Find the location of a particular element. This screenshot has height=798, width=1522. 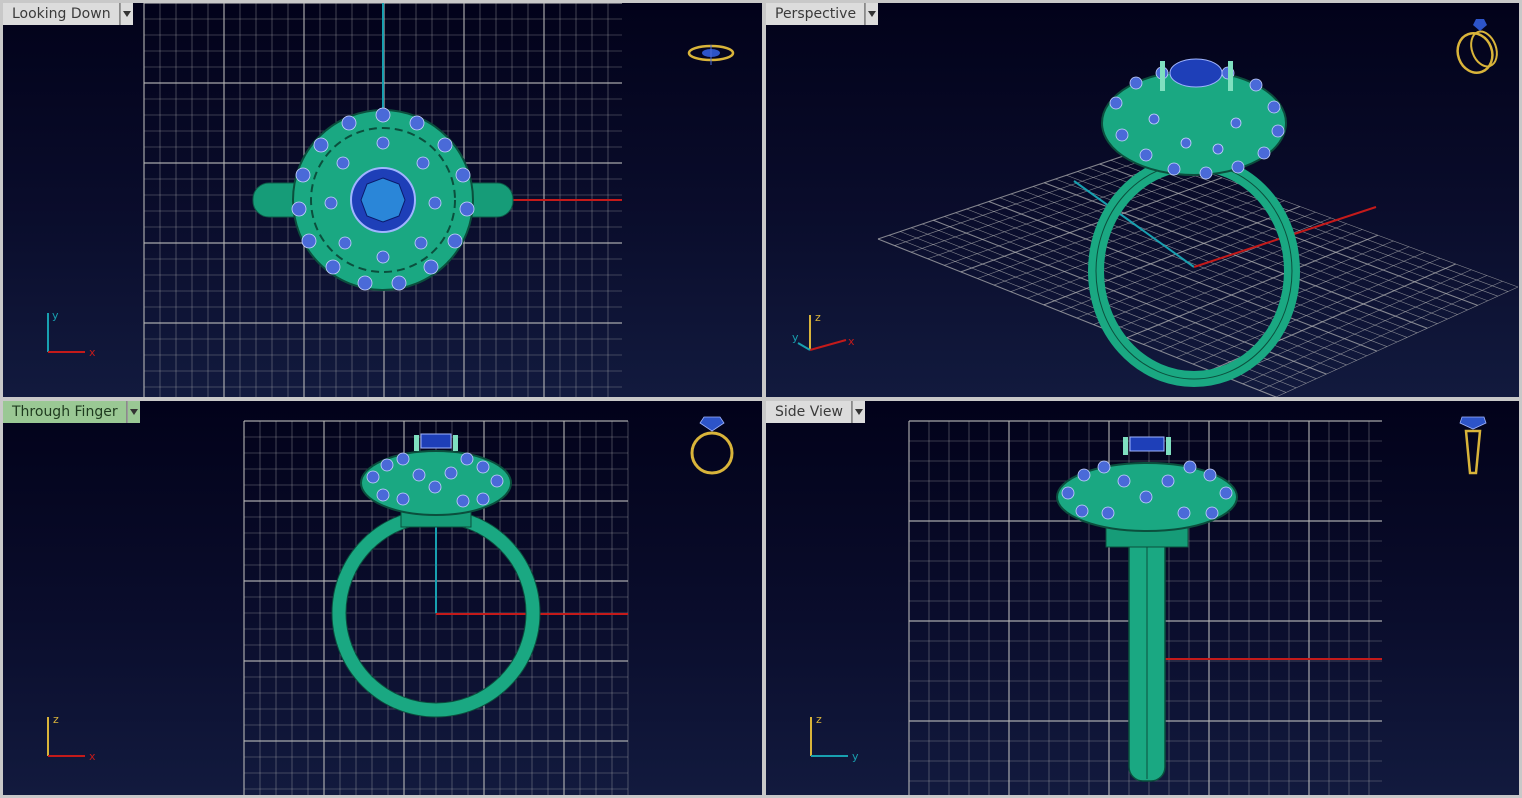

axis-triad: z x y is located at coordinates (823, 331).